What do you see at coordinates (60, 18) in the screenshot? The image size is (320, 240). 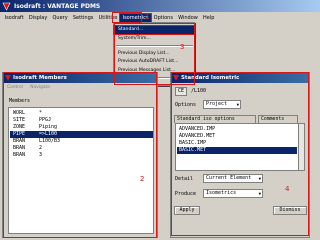 I see `menu-query: Query` at bounding box center [60, 18].